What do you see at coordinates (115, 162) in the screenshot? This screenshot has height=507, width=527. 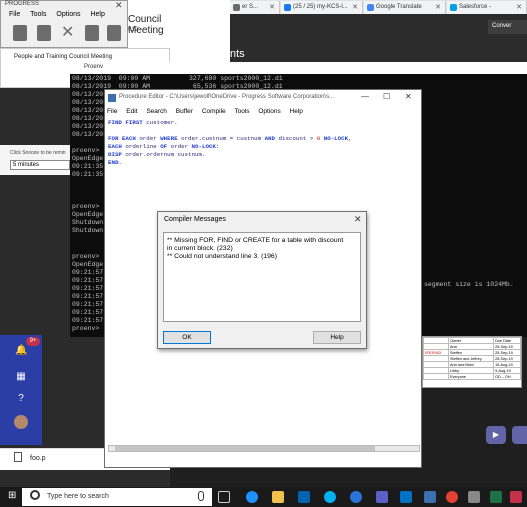 I see `code-line-6: END.` at bounding box center [115, 162].